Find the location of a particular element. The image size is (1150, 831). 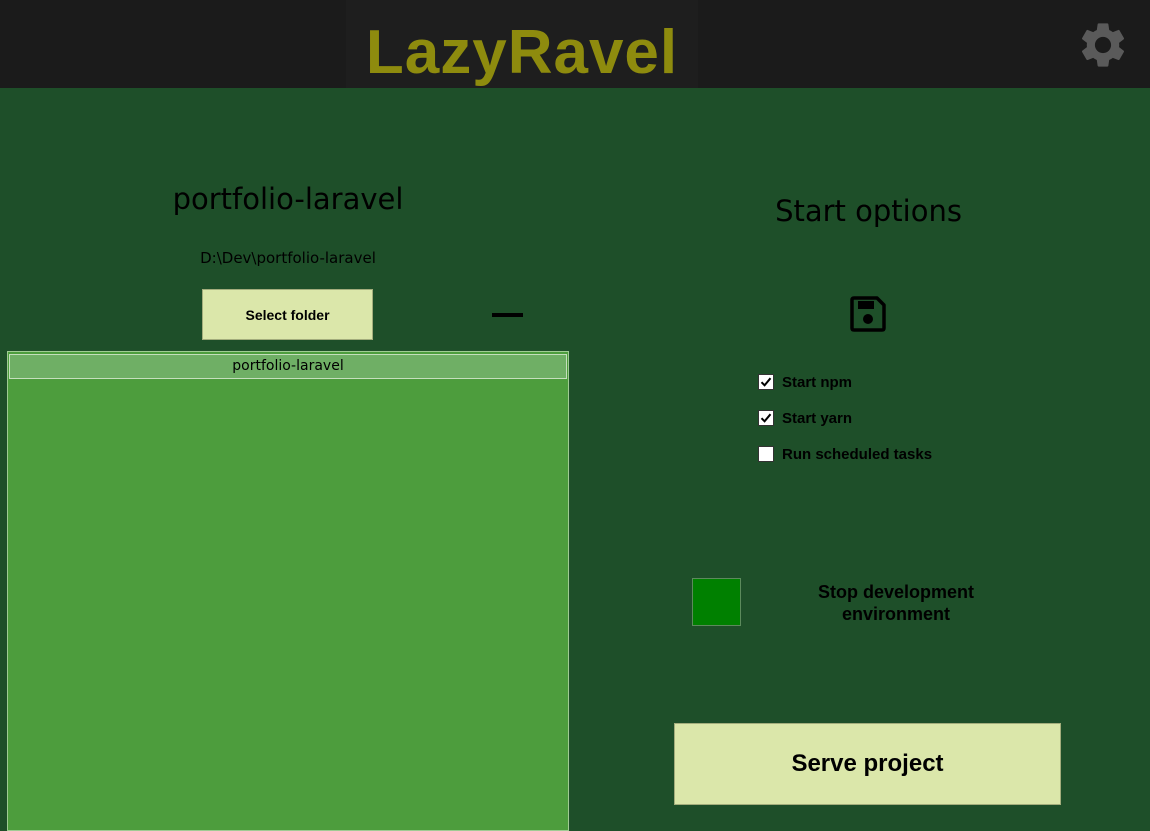

floppy-disk-icon is located at coordinates (868, 314).